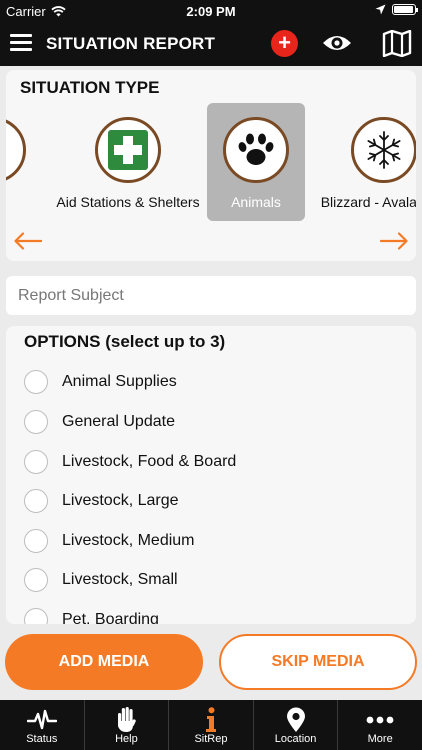  Describe the element at coordinates (42, 739) in the screenshot. I see `tab-label: Status` at that location.